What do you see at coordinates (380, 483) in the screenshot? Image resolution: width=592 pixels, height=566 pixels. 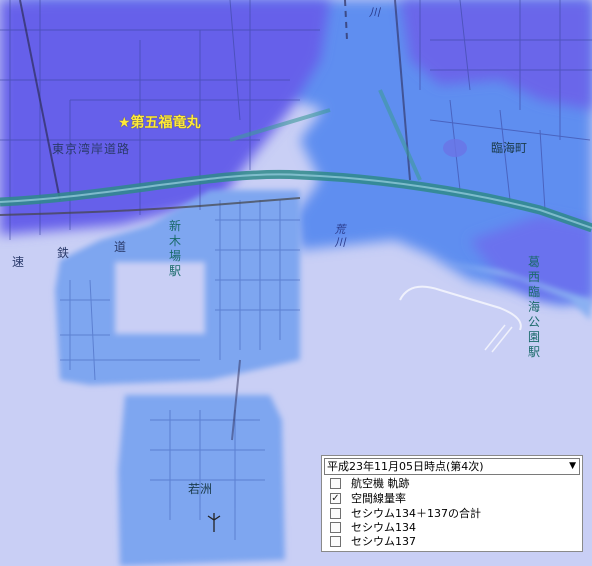 I see `layer-option-label: 航空機 軌跡` at bounding box center [380, 483].